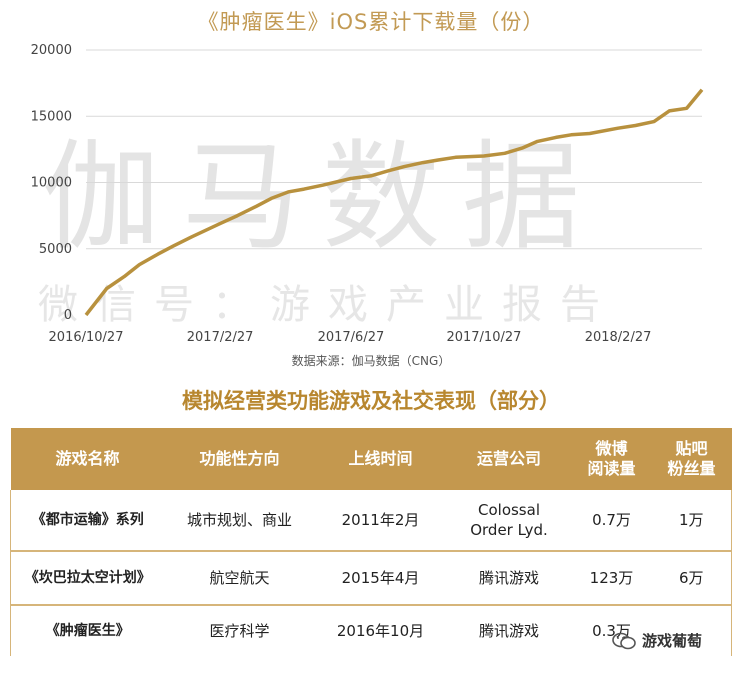 This screenshot has width=742, height=675. I want to click on y-tick-label: 5000, so click(55, 249).